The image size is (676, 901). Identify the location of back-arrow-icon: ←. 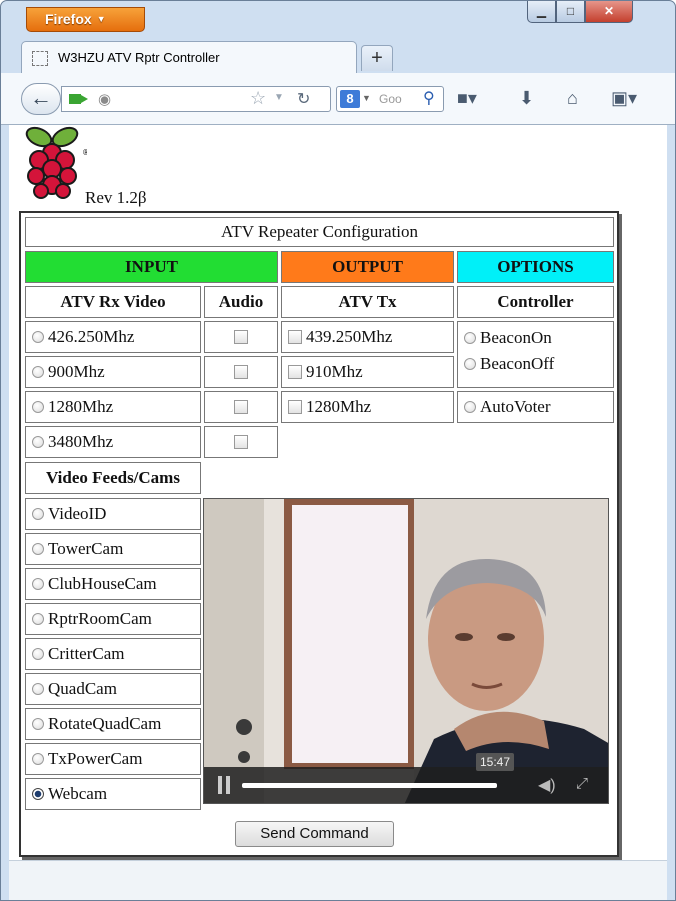
(41, 97).